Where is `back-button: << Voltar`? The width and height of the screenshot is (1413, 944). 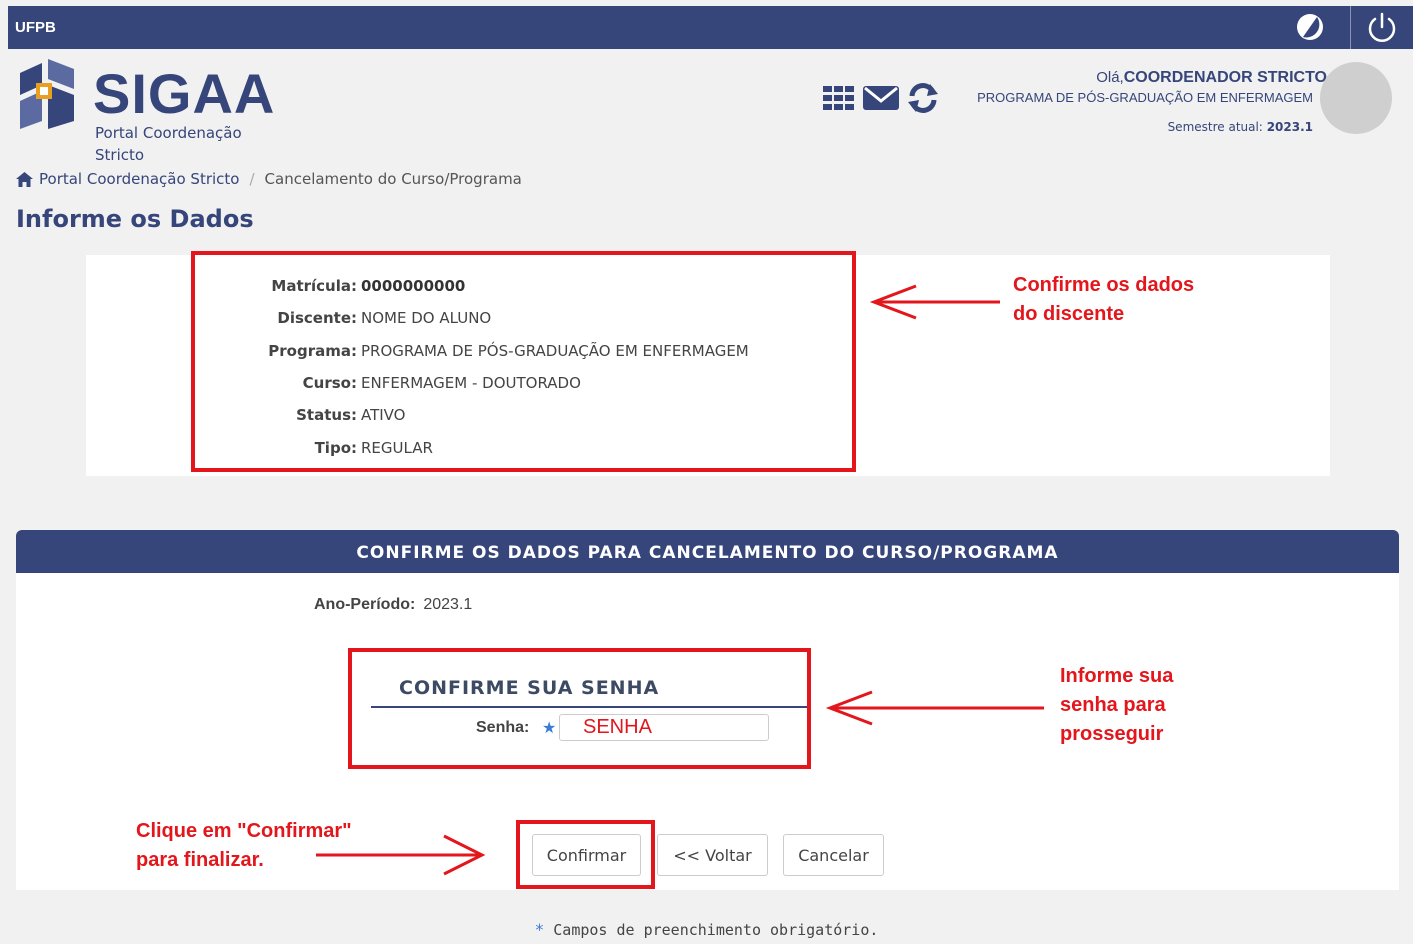 back-button: << Voltar is located at coordinates (712, 855).